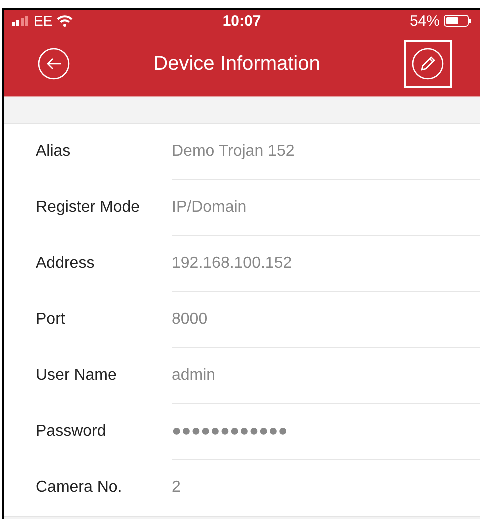  What do you see at coordinates (176, 488) in the screenshot?
I see `field-value: 2` at bounding box center [176, 488].